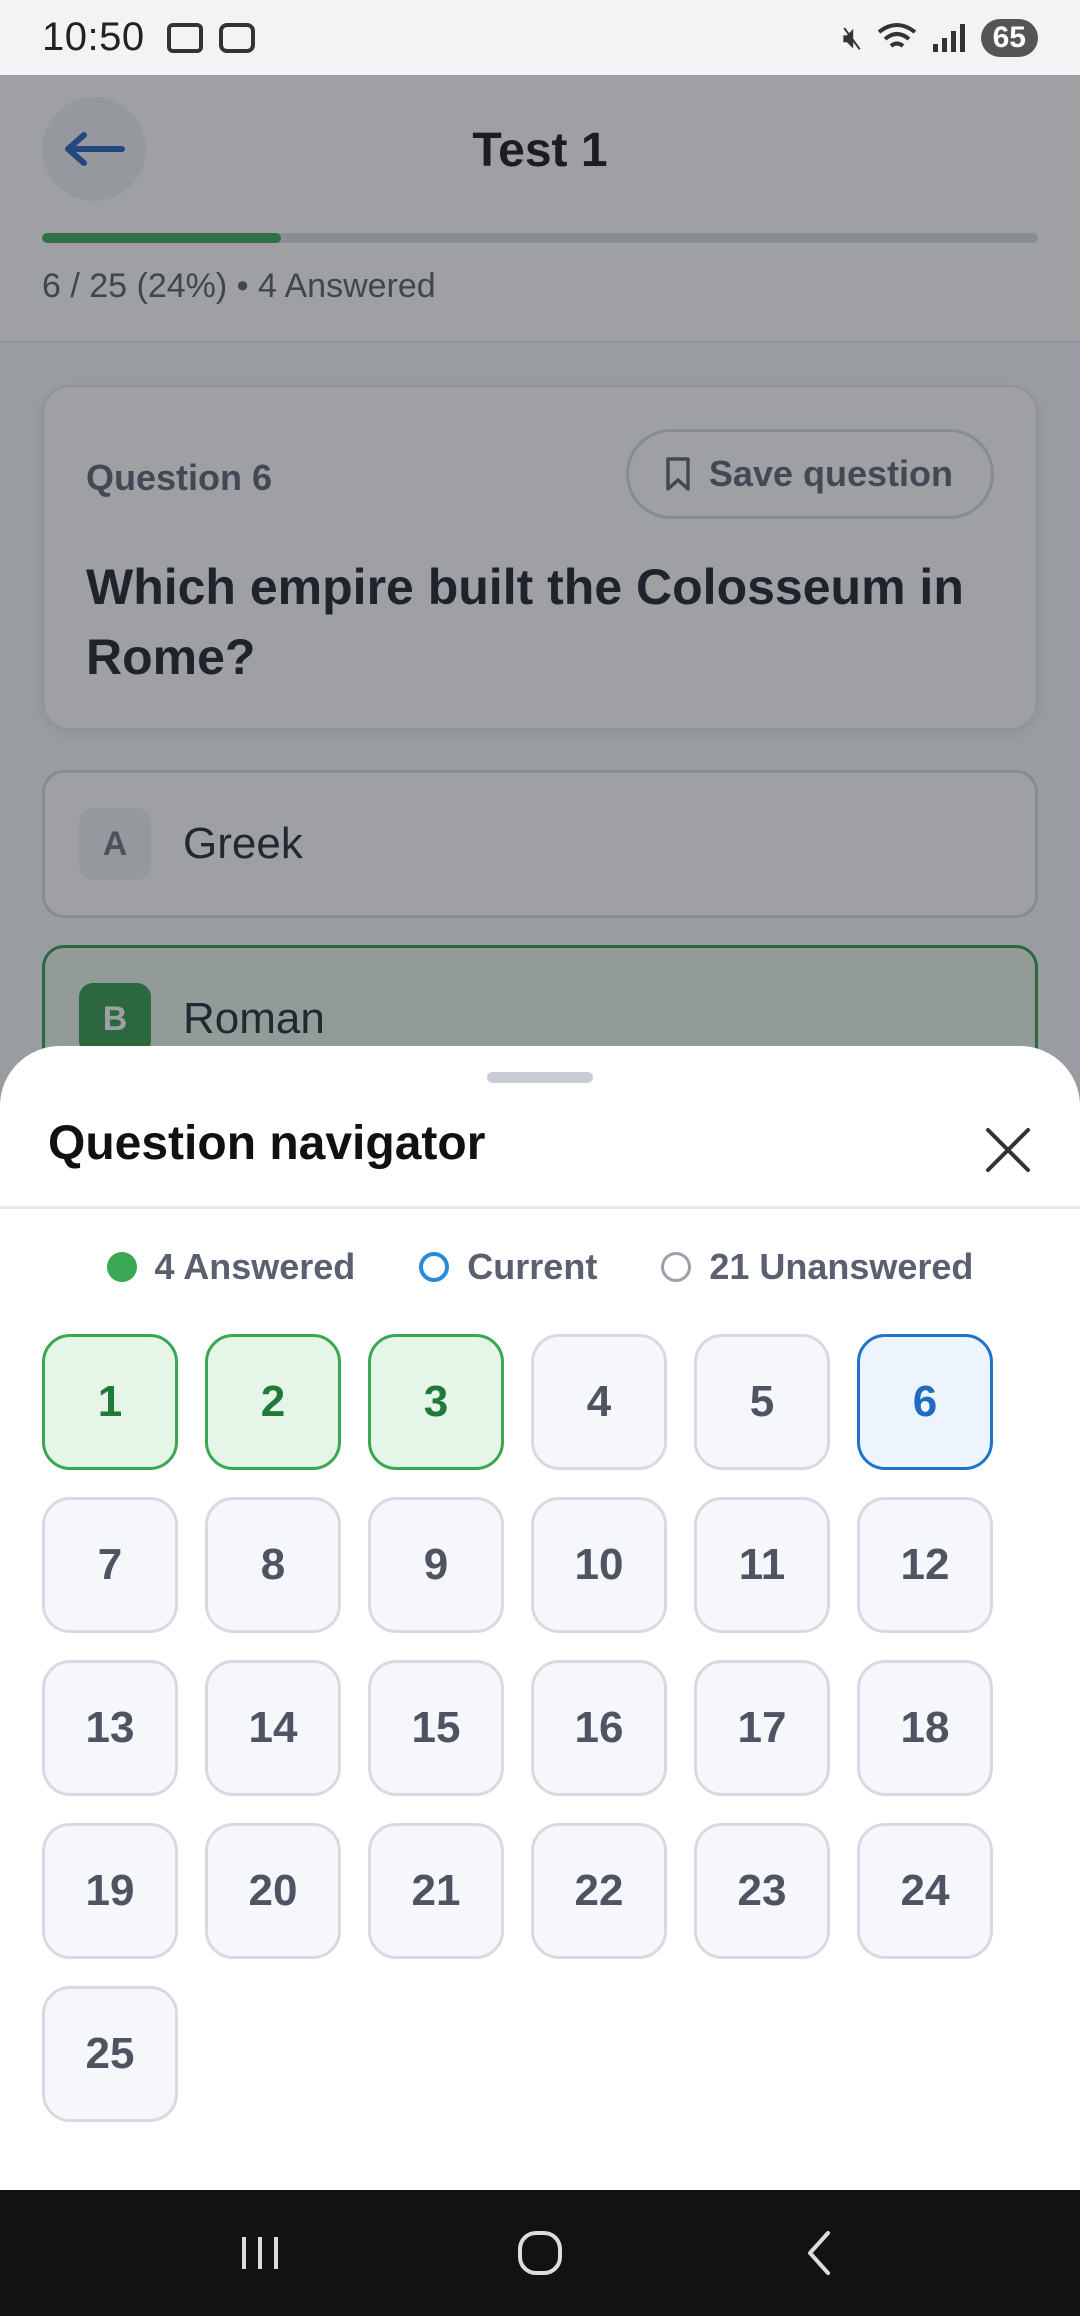  I want to click on signal-icon, so click(948, 37).